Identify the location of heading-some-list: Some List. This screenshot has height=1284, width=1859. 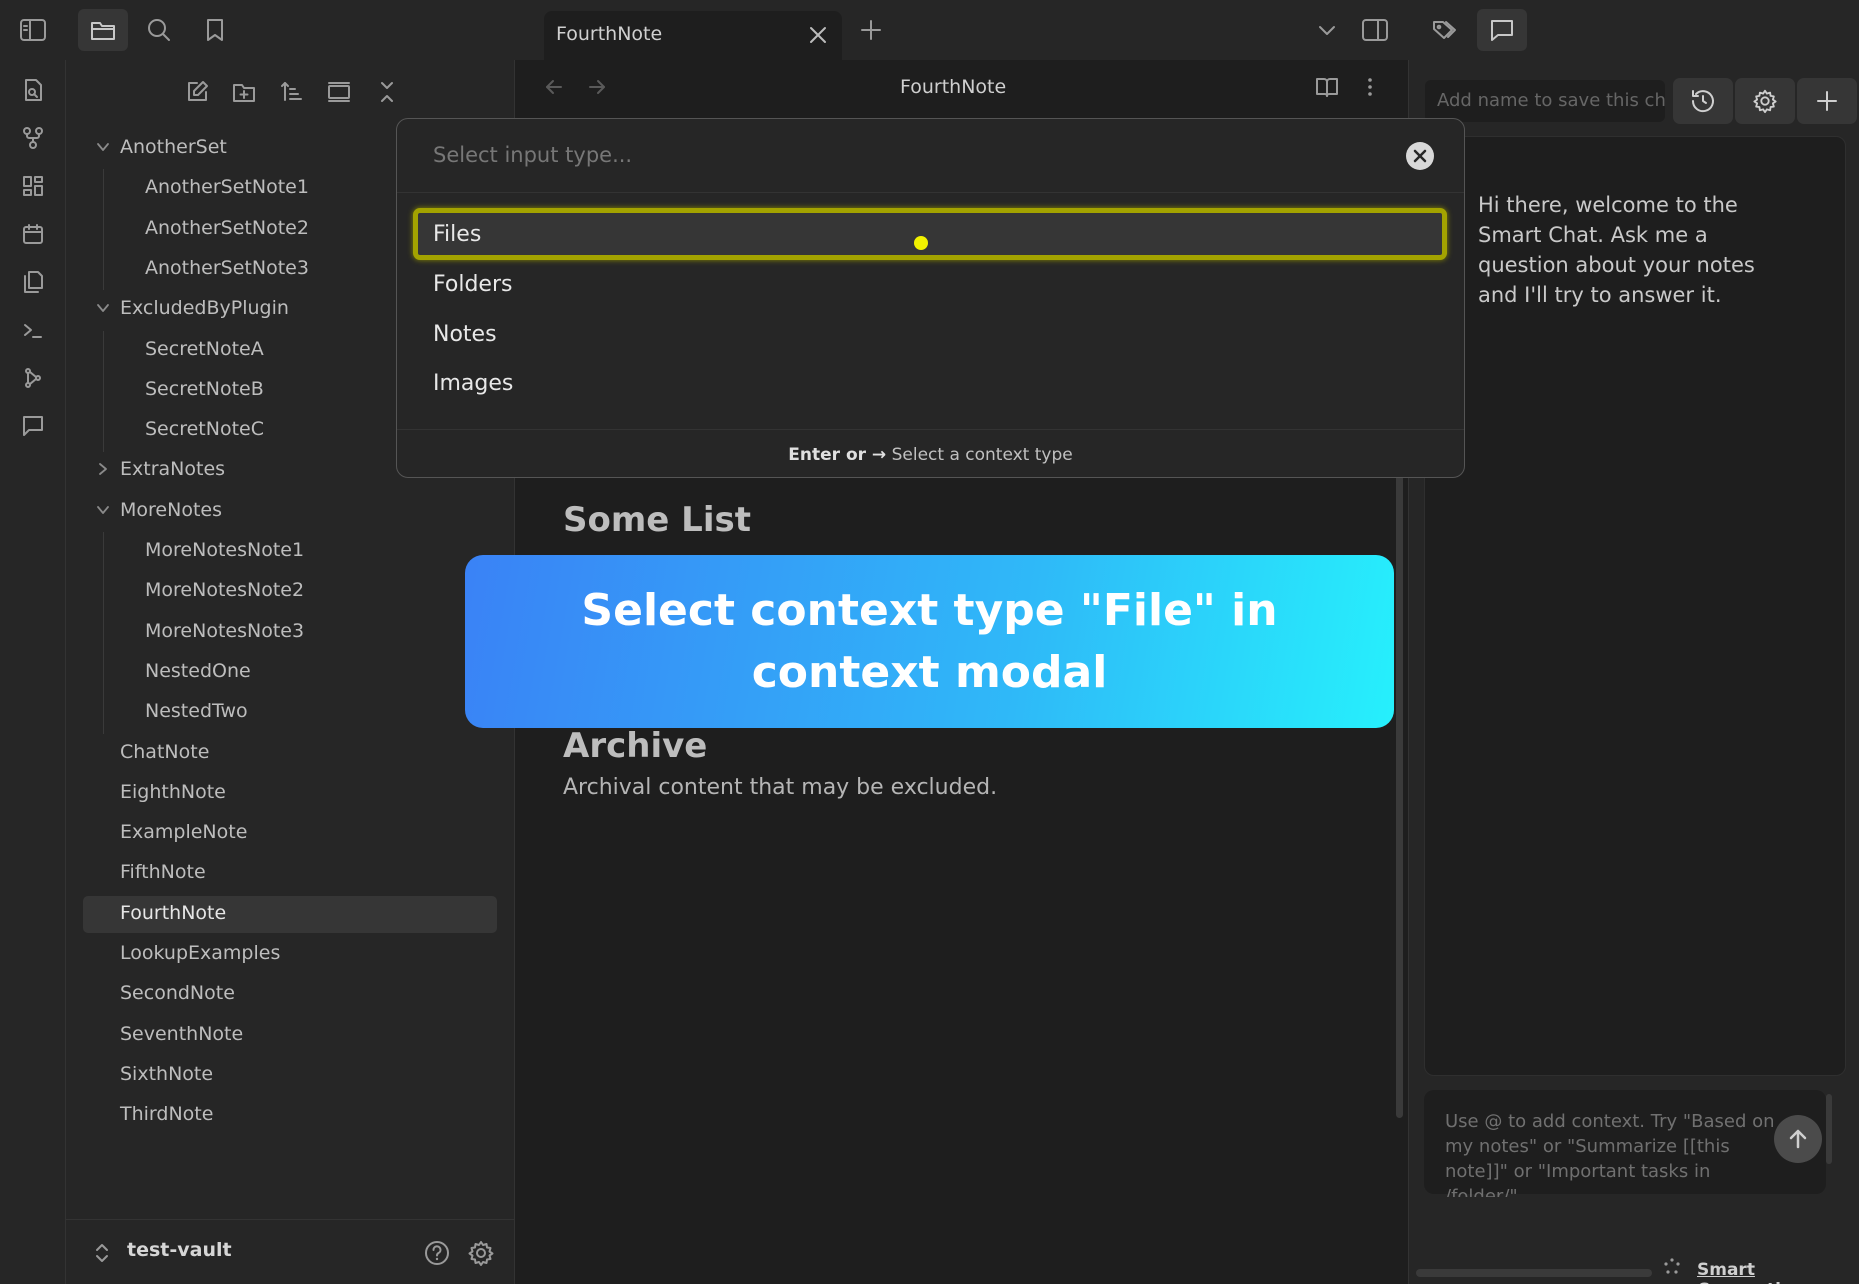
(657, 520).